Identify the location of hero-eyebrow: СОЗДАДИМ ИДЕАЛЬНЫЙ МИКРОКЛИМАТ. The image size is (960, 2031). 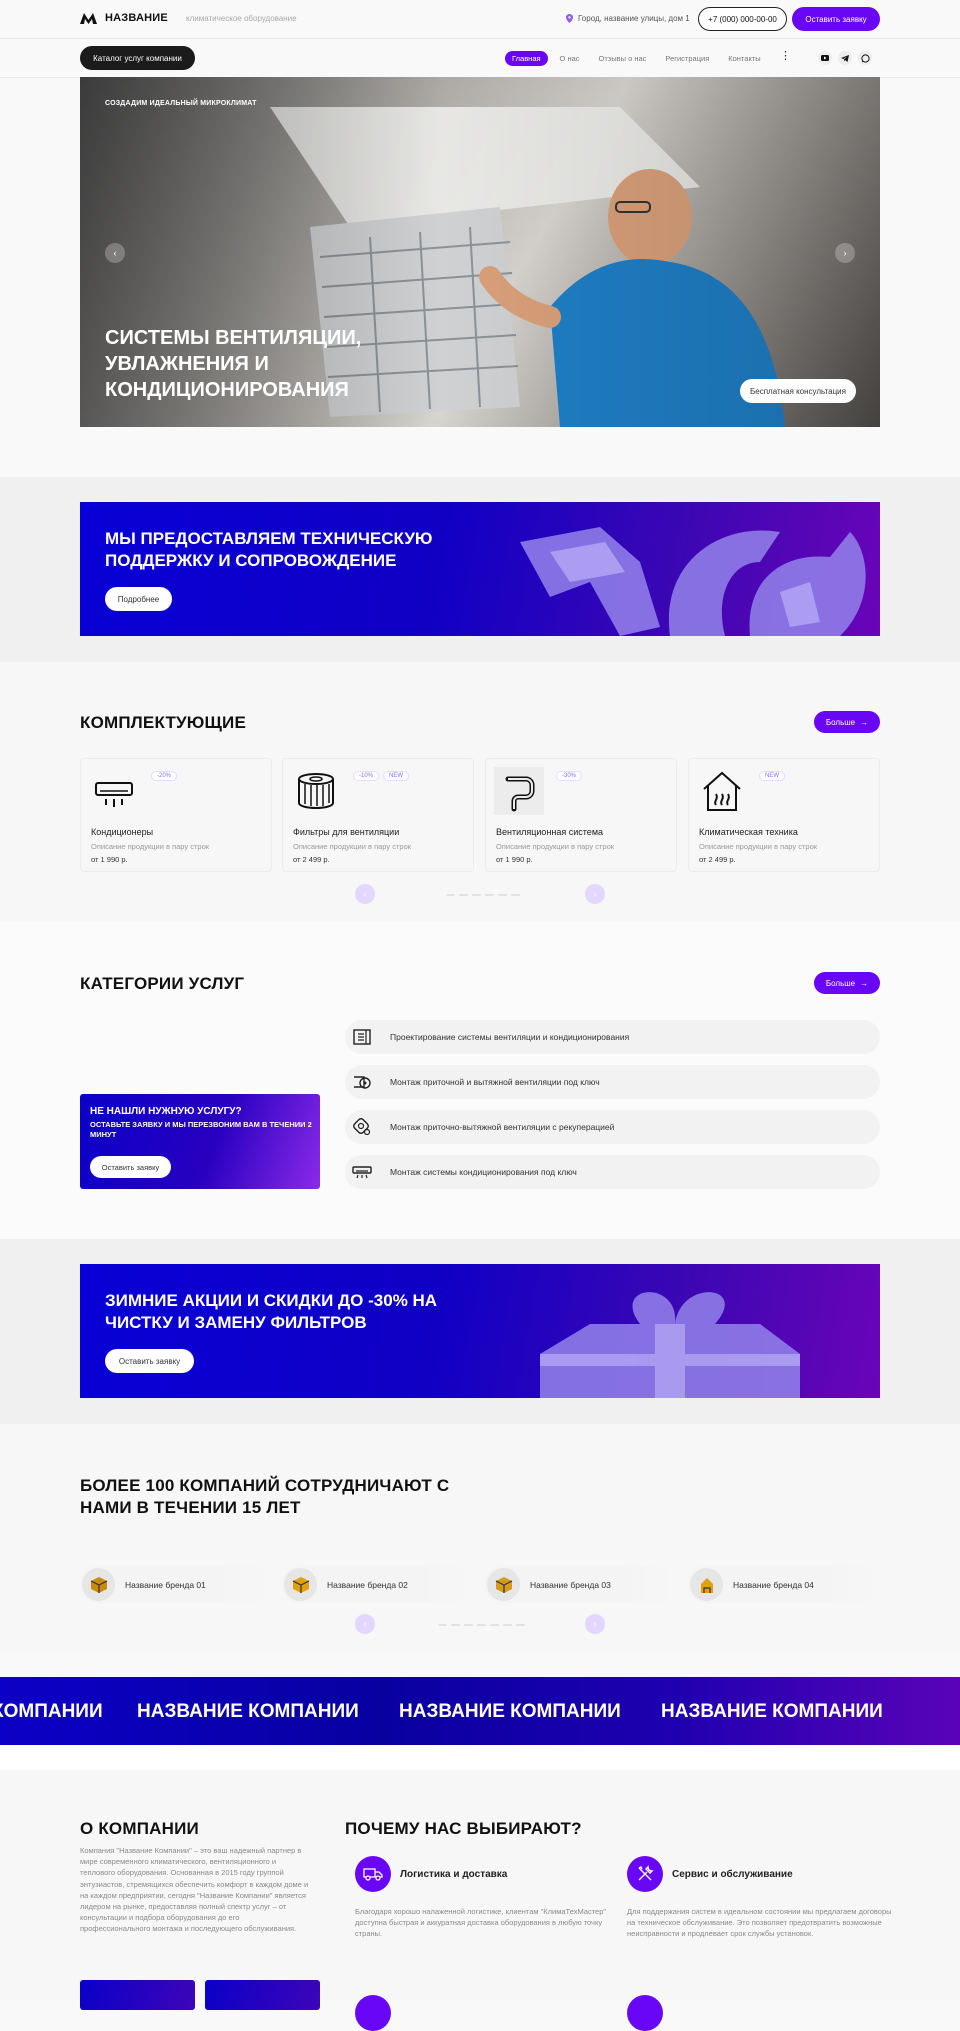
(181, 103).